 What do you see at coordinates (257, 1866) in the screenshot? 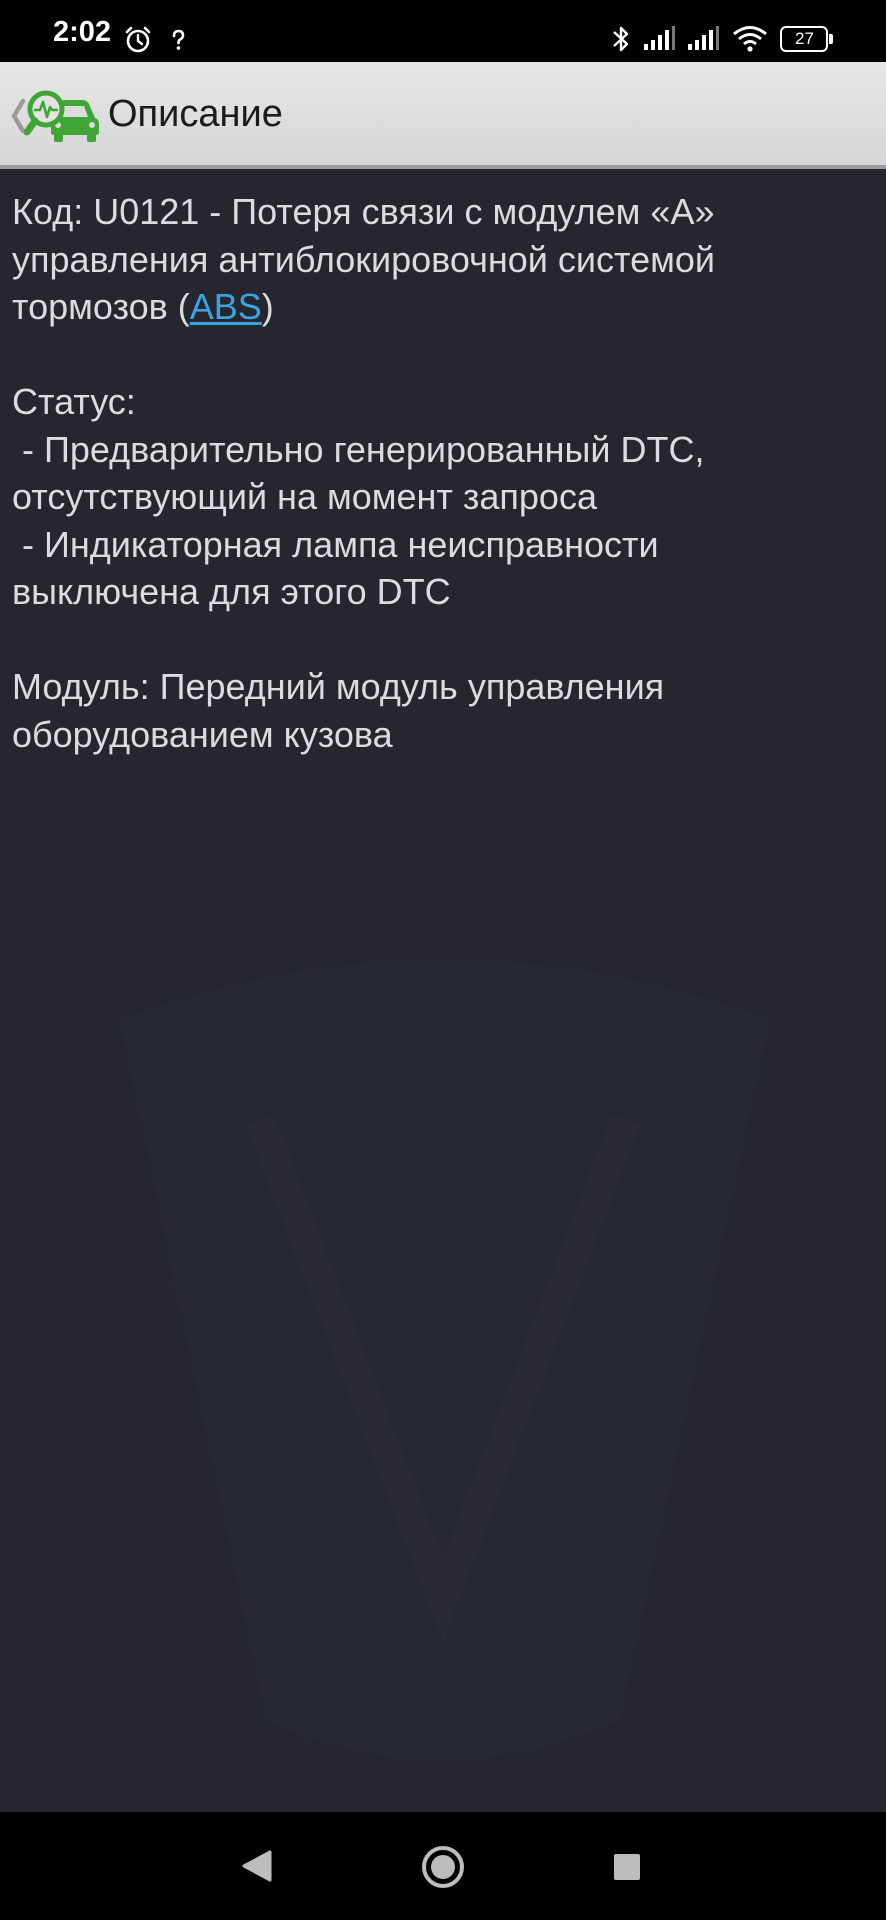
I see `back-triangle-icon` at bounding box center [257, 1866].